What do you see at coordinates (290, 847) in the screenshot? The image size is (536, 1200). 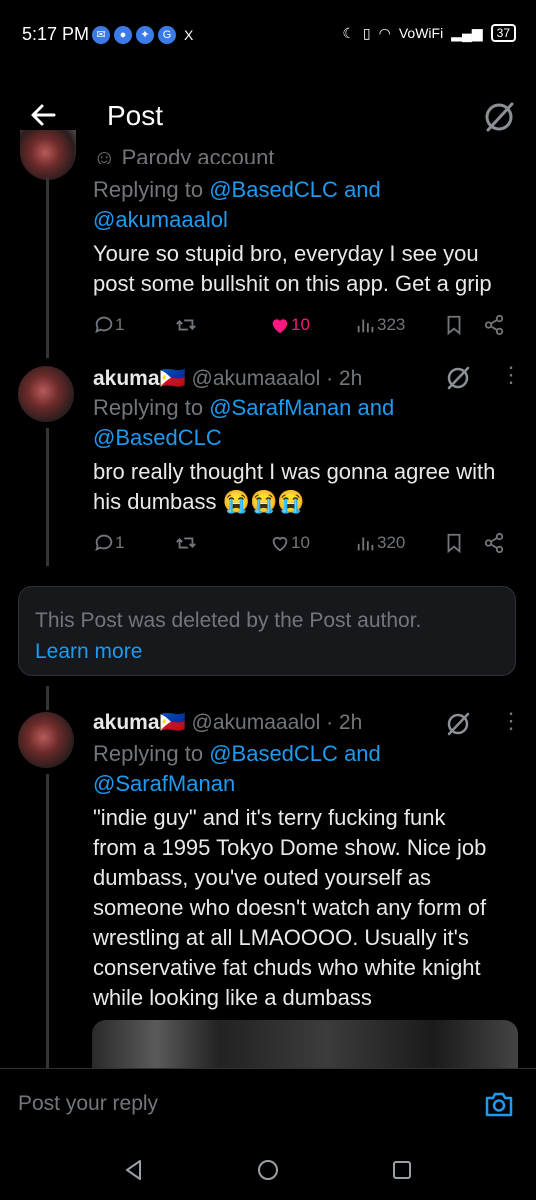 I see `post-text-line: from a 1995 Tokyo Dome show. Nice job` at bounding box center [290, 847].